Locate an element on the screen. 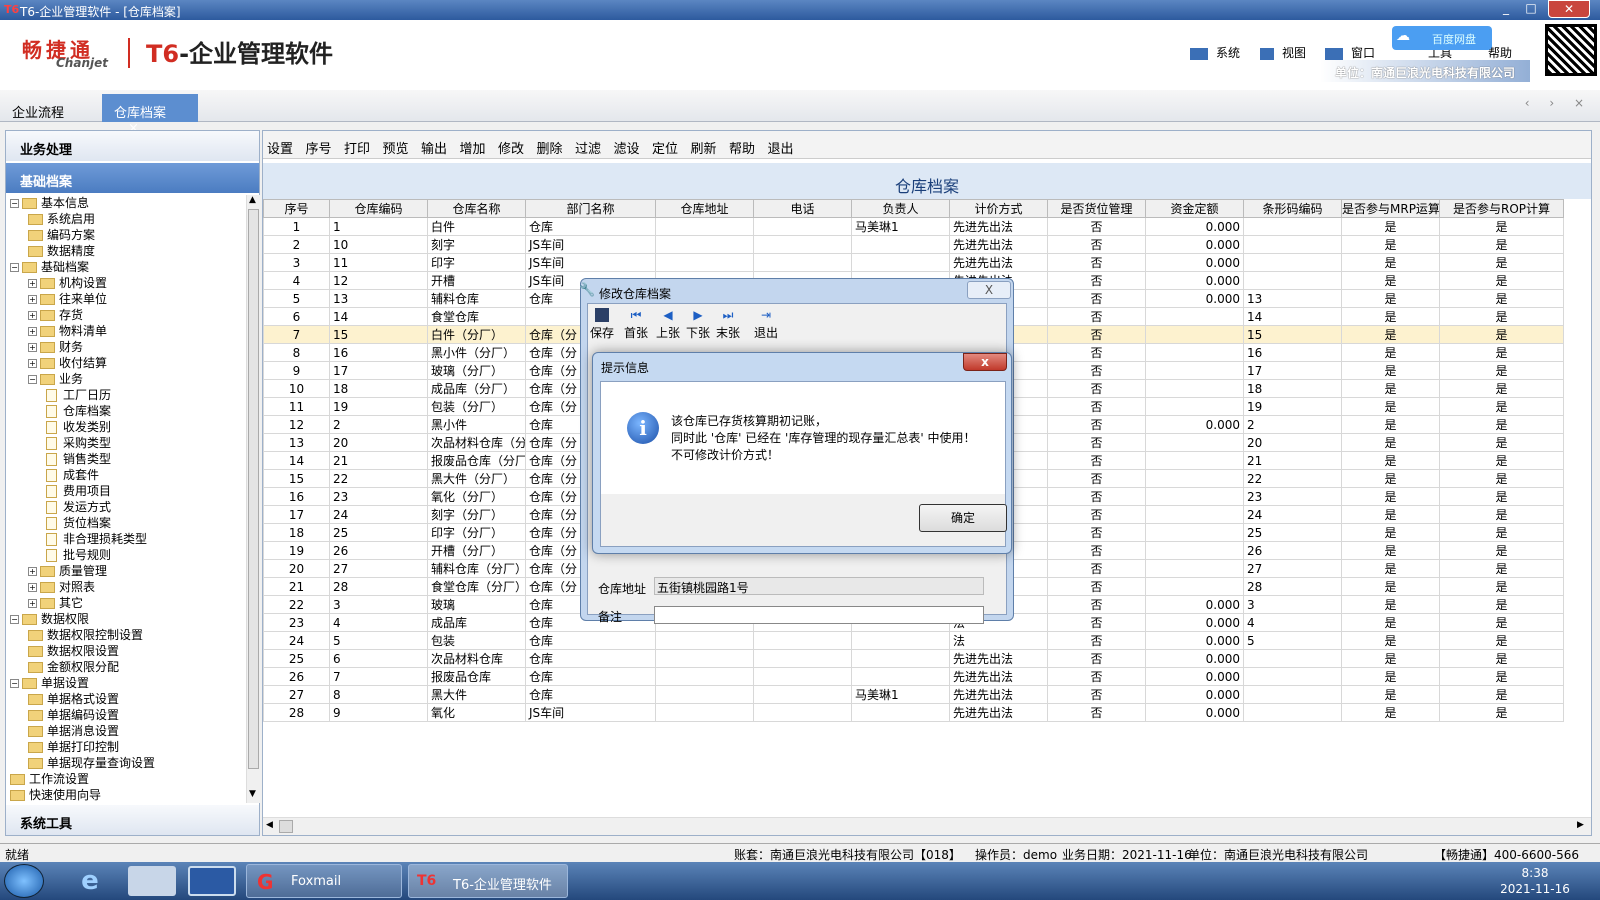 The height and width of the screenshot is (900, 1600). toolbar-button: 输出 is located at coordinates (434, 147).